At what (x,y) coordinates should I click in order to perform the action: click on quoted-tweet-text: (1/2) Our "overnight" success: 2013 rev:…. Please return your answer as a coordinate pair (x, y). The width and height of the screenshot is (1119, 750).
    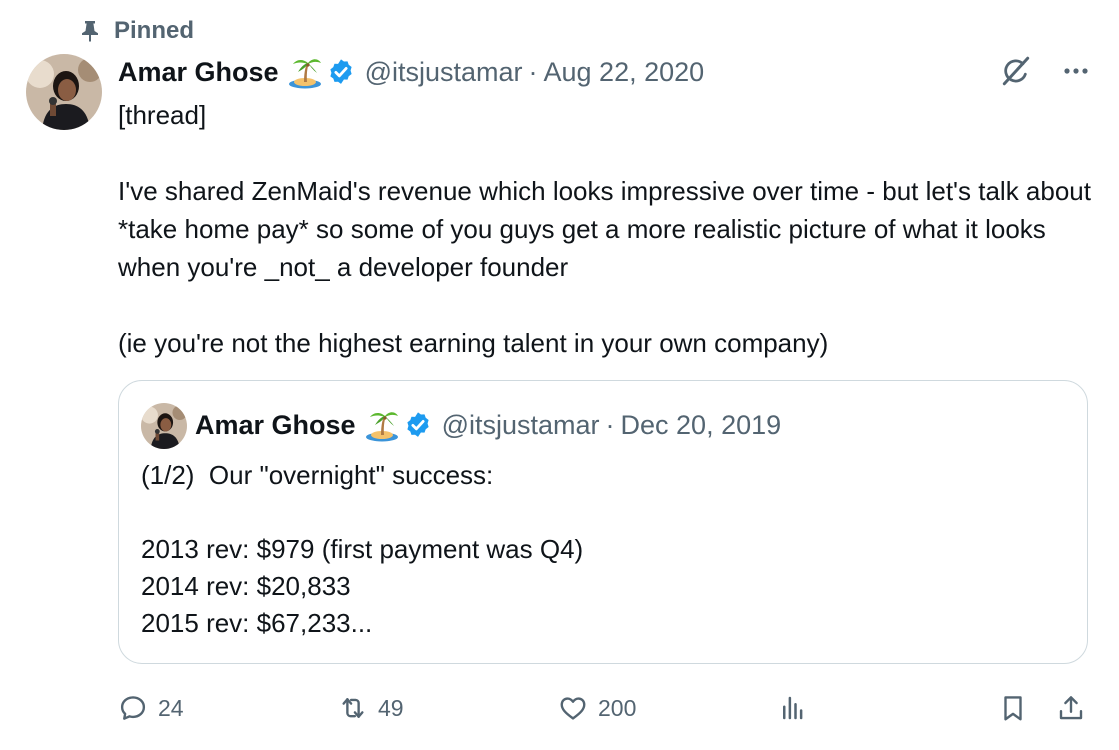
    Looking at the image, I should click on (362, 549).